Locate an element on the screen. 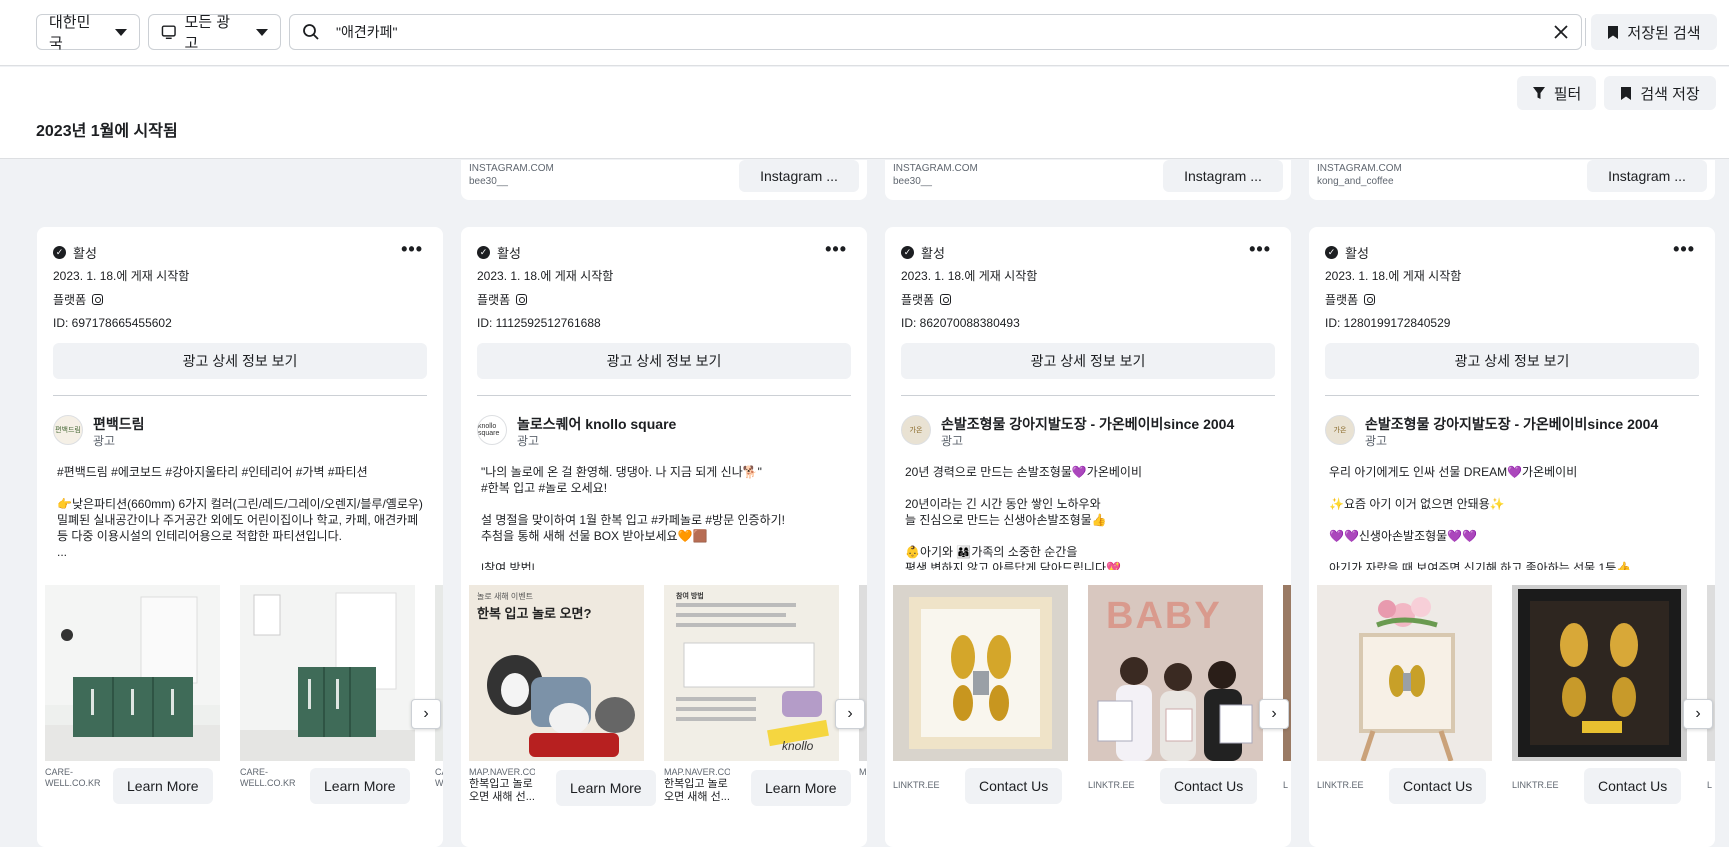  ad-id: ID: 1112592512761688 is located at coordinates (539, 323).